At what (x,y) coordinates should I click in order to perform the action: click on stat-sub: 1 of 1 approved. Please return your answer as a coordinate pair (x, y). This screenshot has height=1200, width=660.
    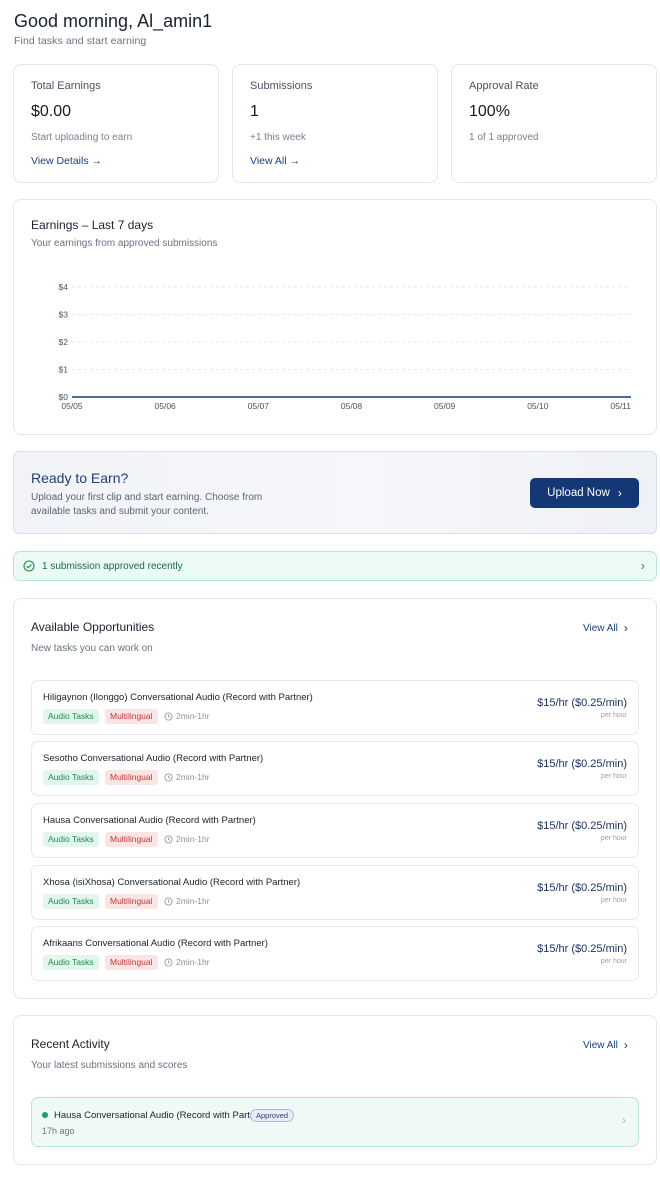
    Looking at the image, I should click on (504, 137).